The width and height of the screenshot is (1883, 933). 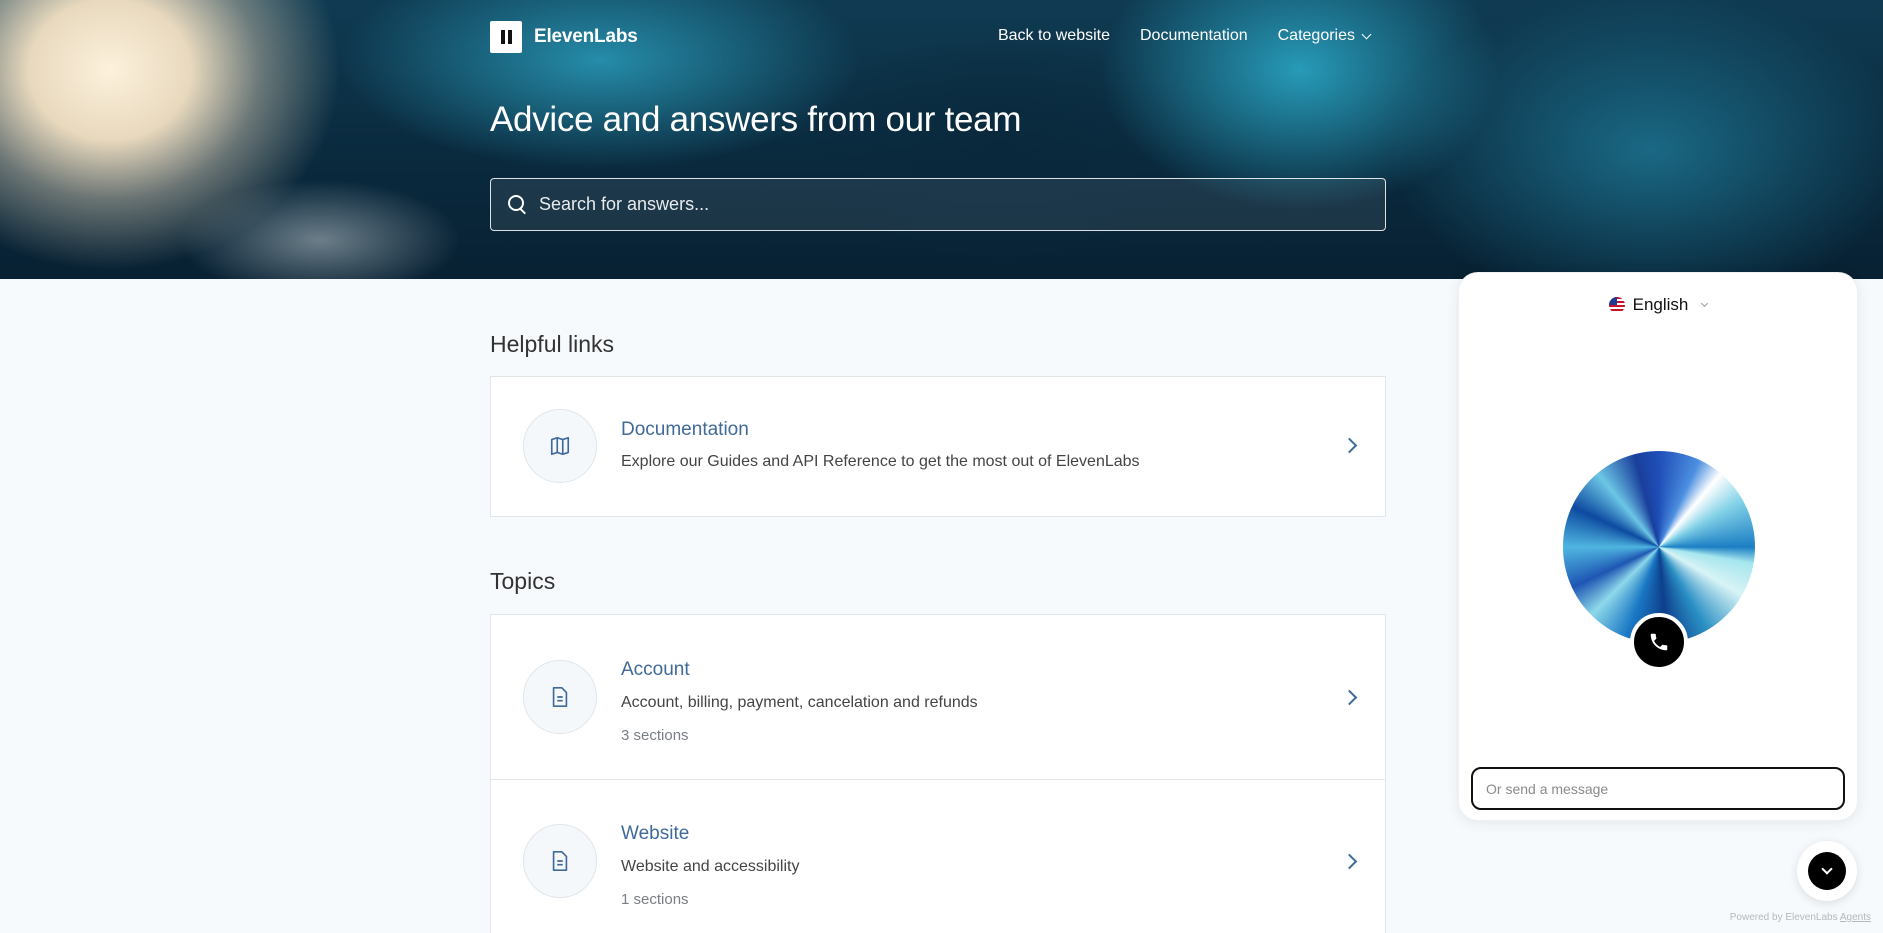 What do you see at coordinates (949, 204) in the screenshot?
I see `search-input` at bounding box center [949, 204].